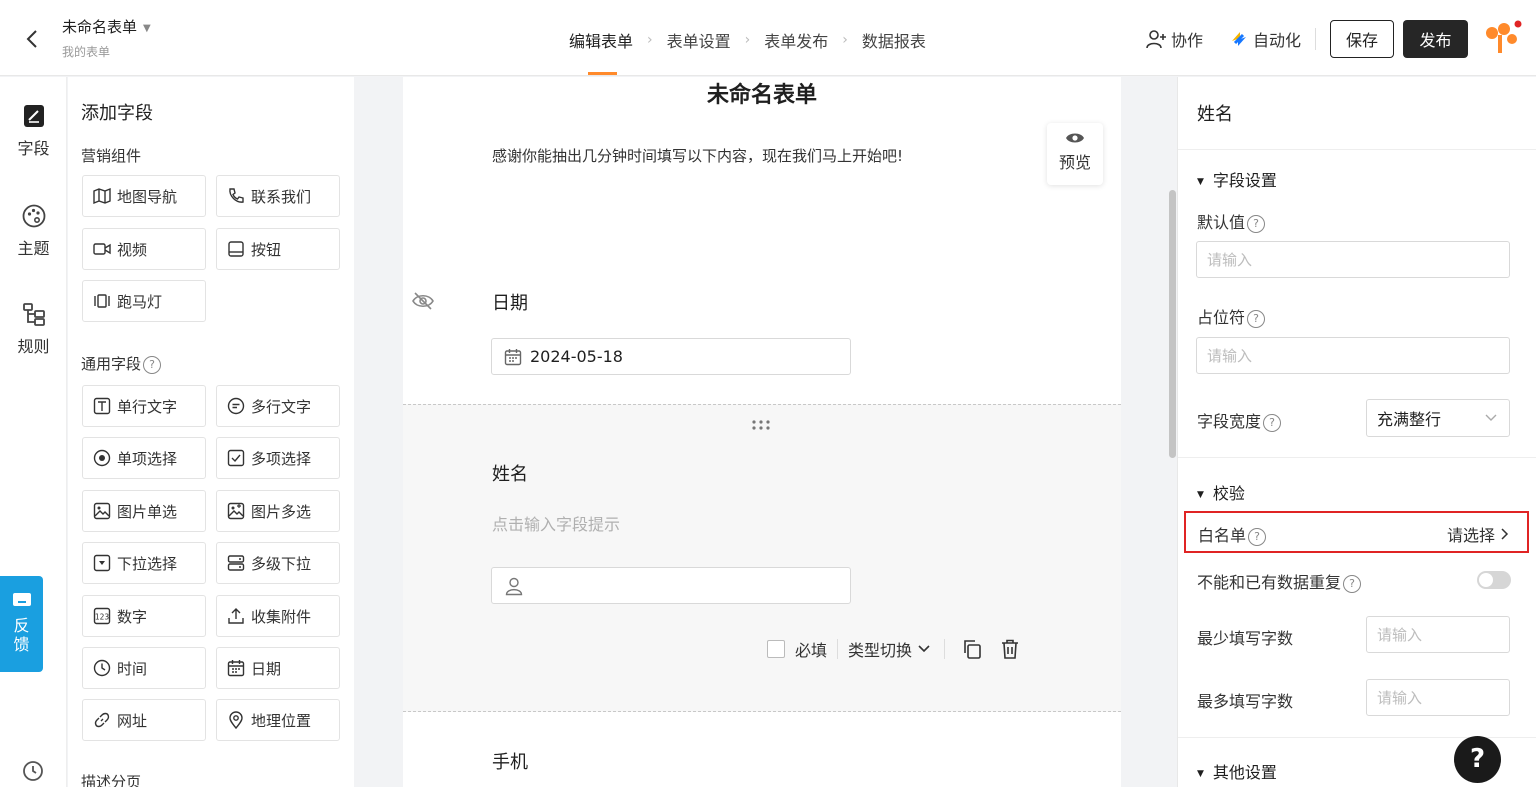  Describe the element at coordinates (811, 649) in the screenshot. I see `required-label: 必填` at that location.